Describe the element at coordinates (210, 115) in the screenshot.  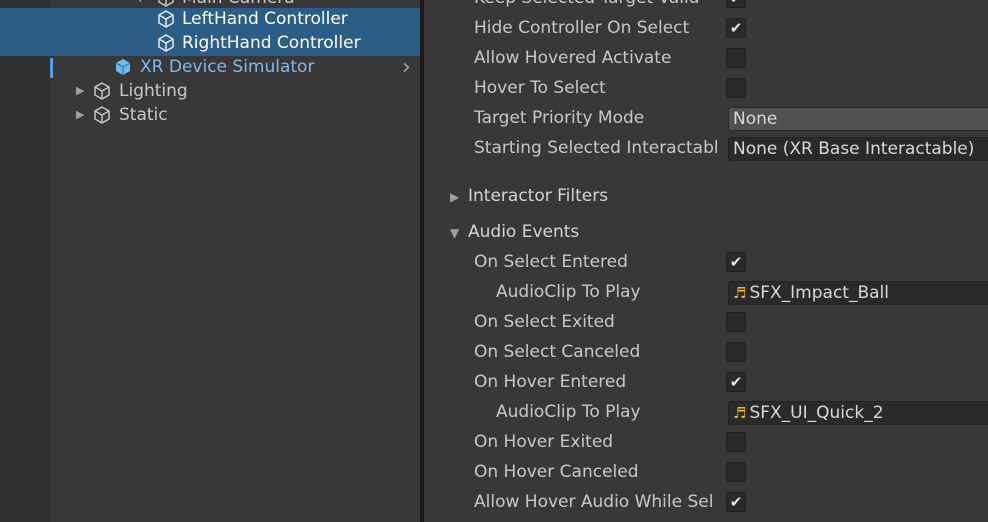
I see `tree-item-static: ▶ Static` at that location.